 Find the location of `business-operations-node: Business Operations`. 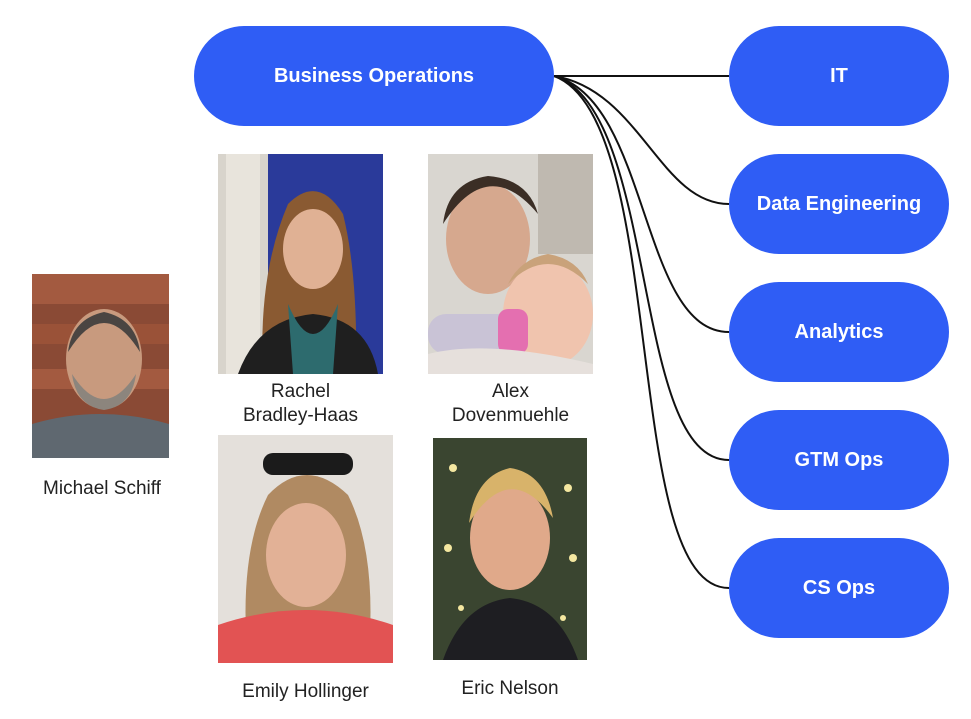

business-operations-node: Business Operations is located at coordinates (374, 76).